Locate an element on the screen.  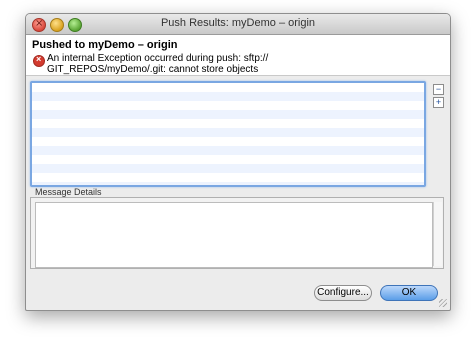
title-bar: × Push Results: myDemo – origin is located at coordinates (238, 24).